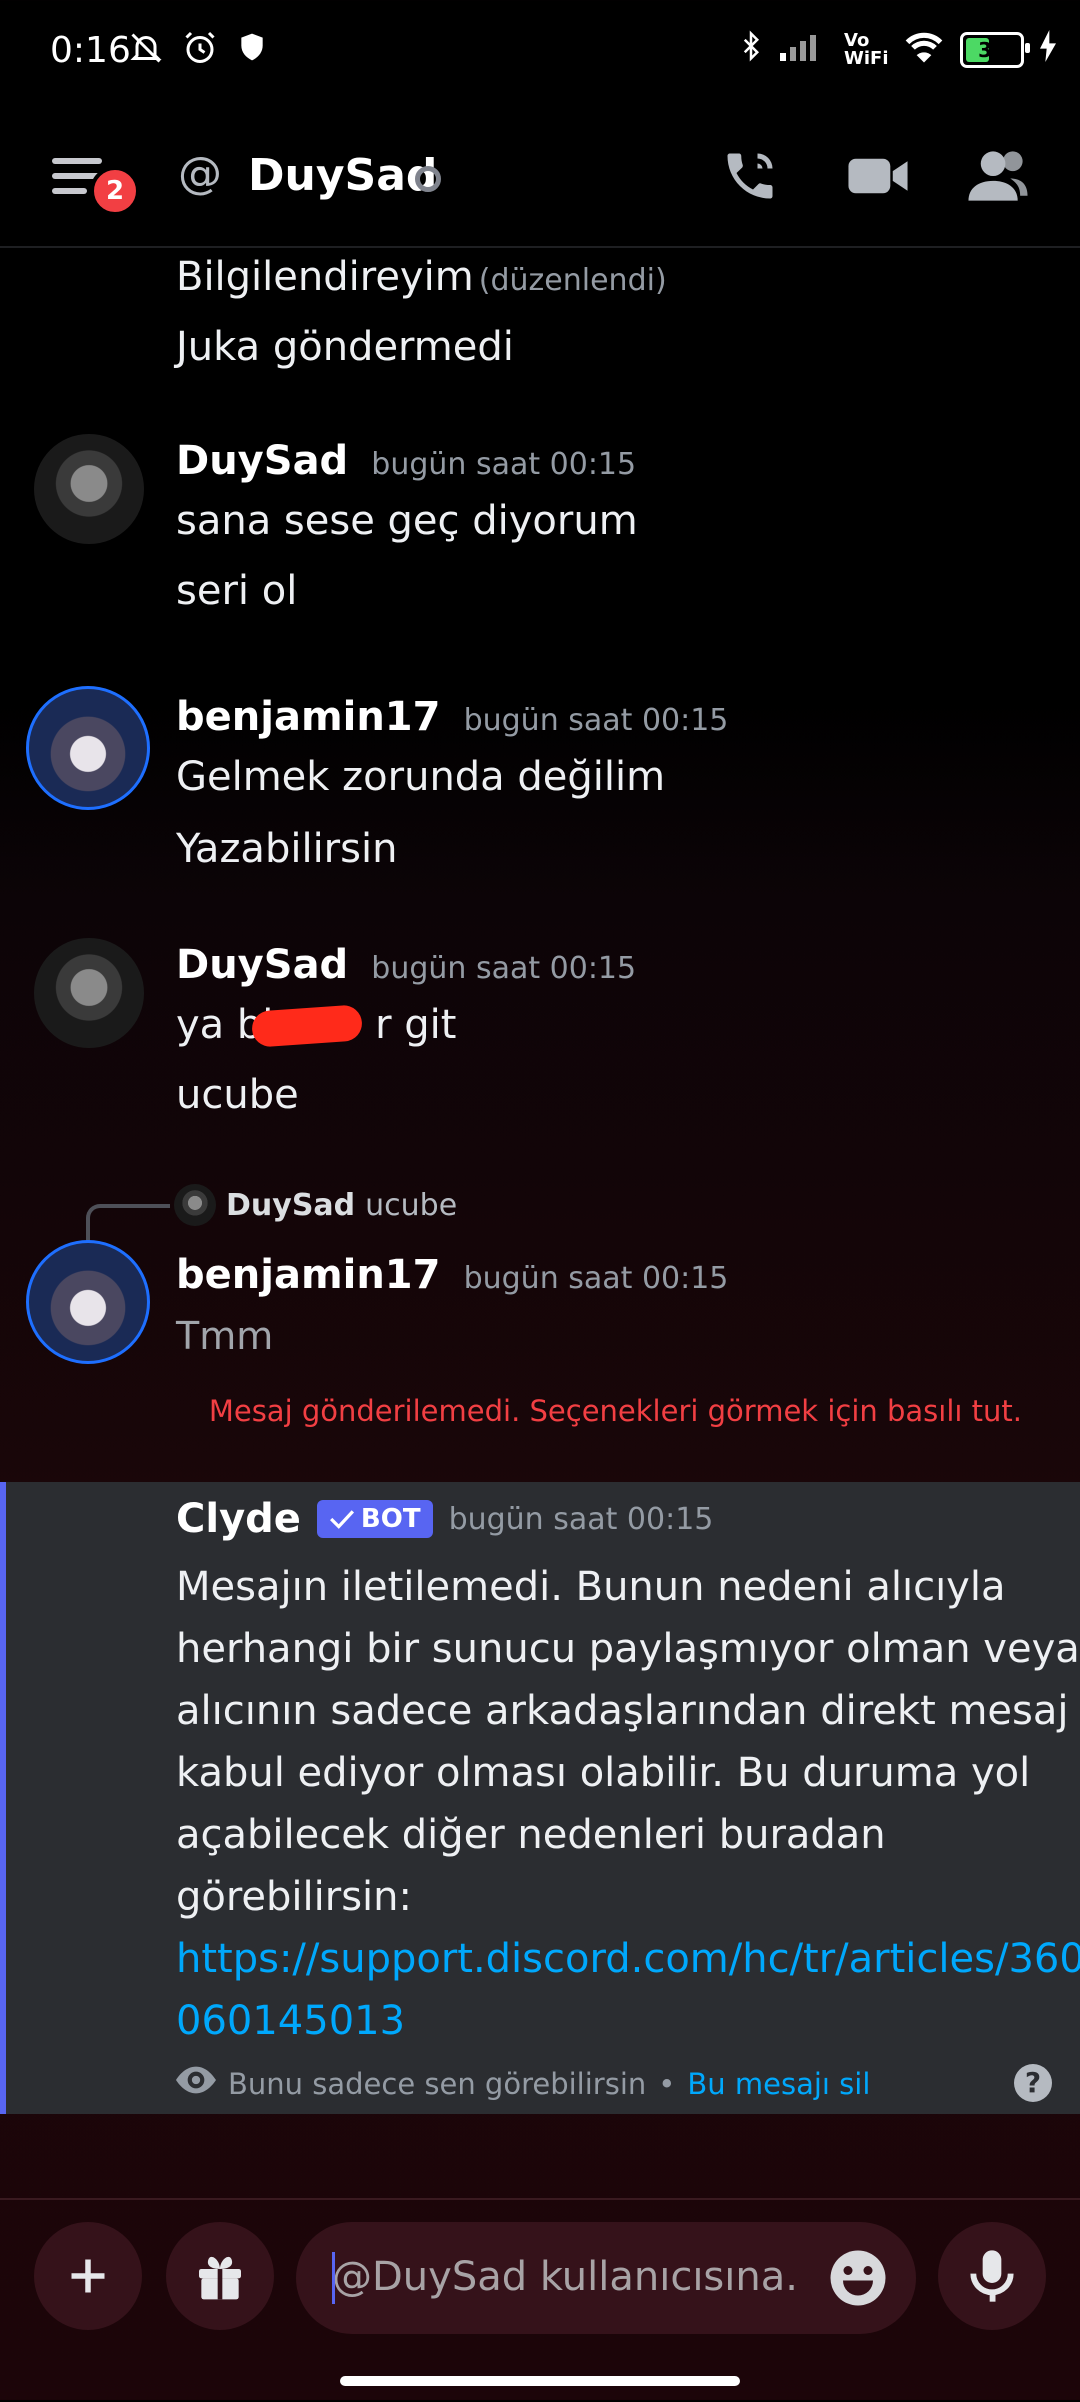 The width and height of the screenshot is (1080, 2402). What do you see at coordinates (333, 2278) in the screenshot?
I see `text-caret` at bounding box center [333, 2278].